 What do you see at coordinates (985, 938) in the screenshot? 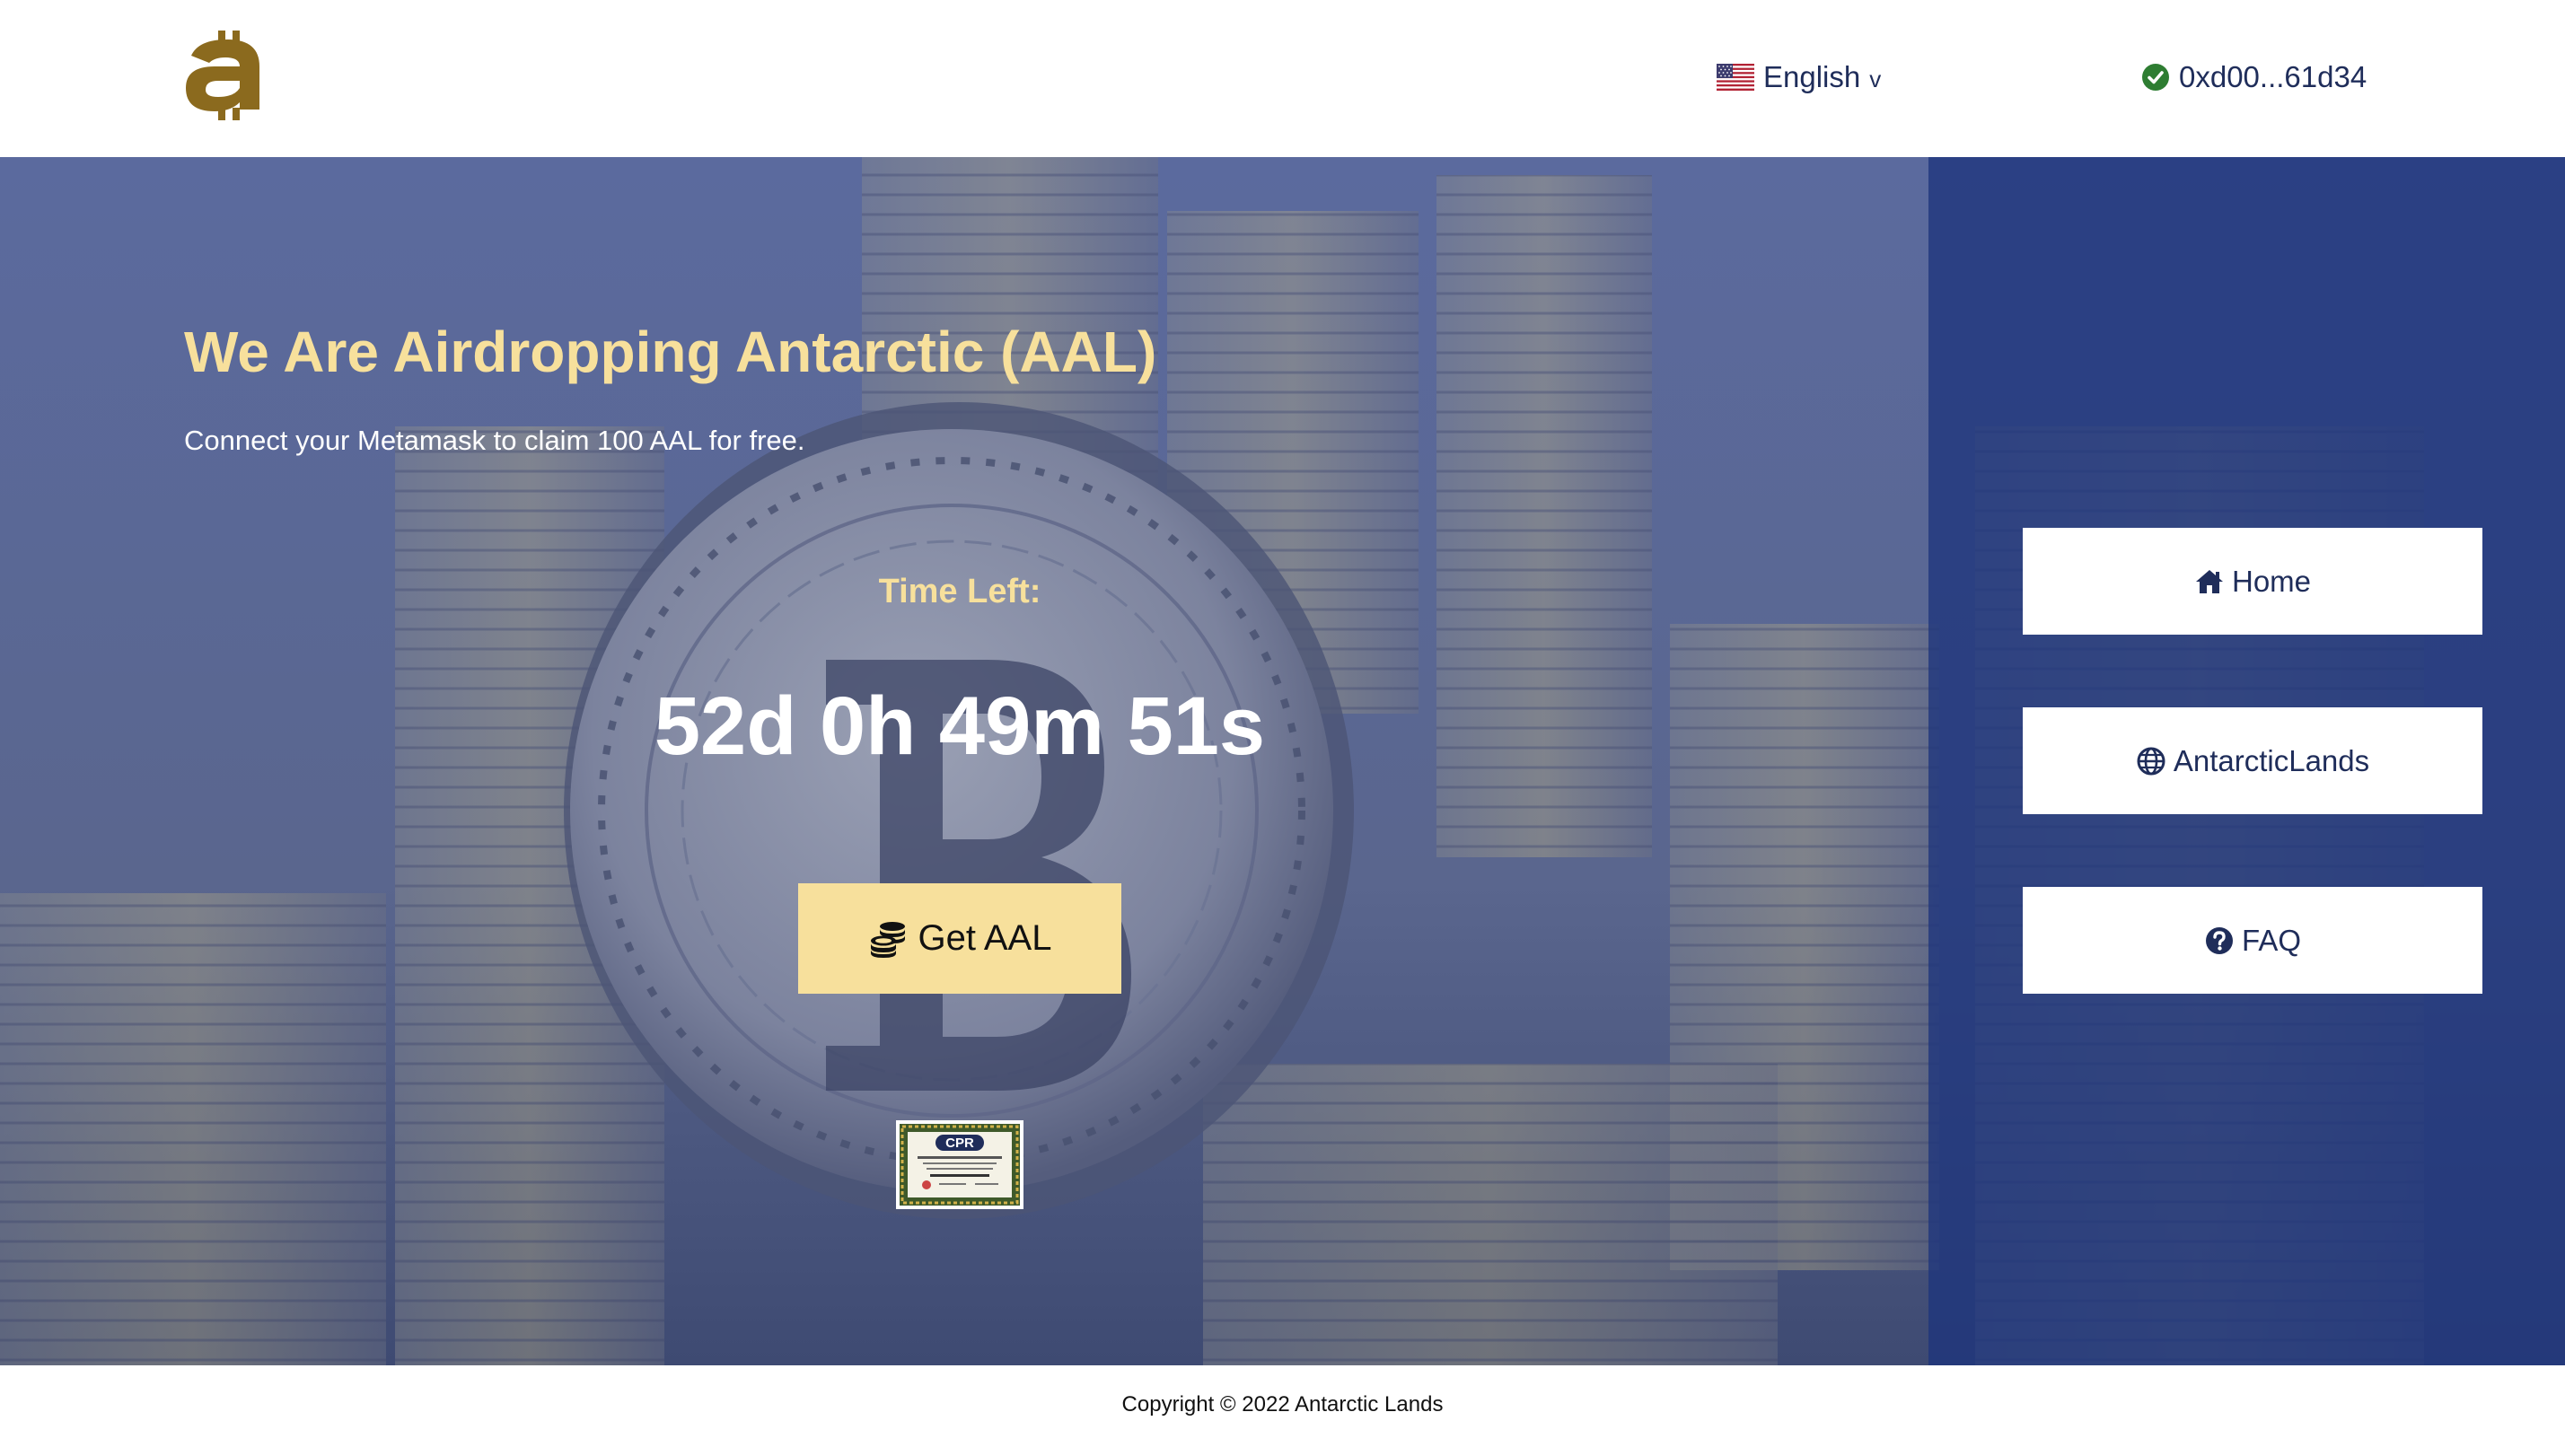
I see `get-aal-label: Get AAL` at bounding box center [985, 938].